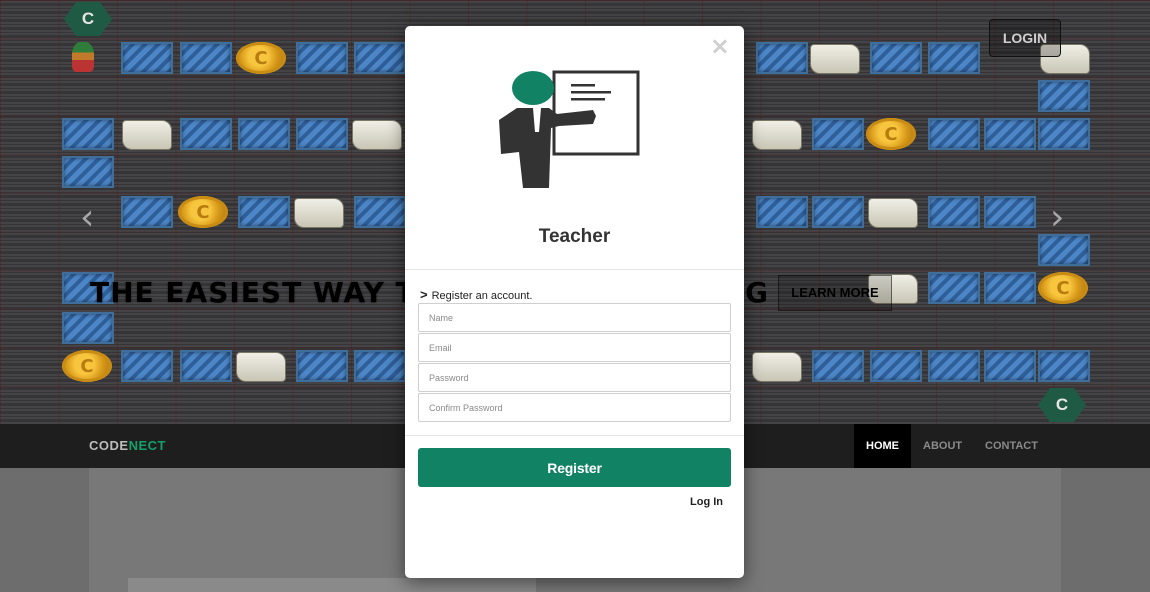 This screenshot has height=592, width=1150. Describe the element at coordinates (482, 296) in the screenshot. I see `form-hint-text: Register an account.` at that location.